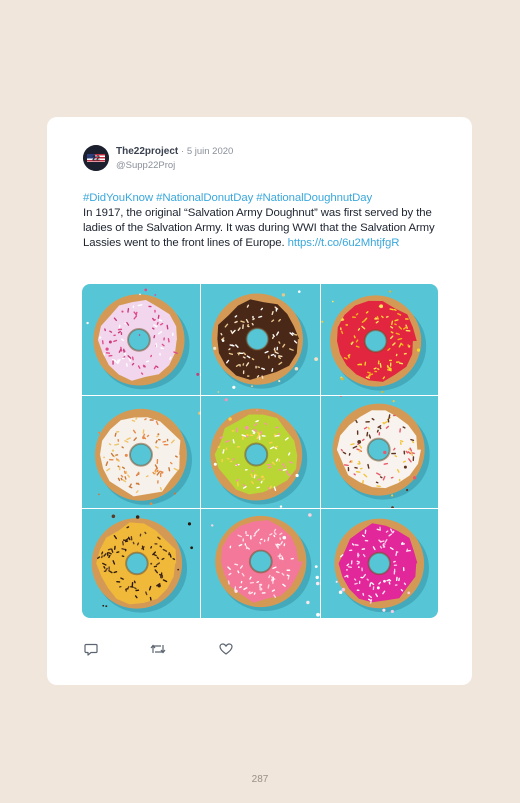 The height and width of the screenshot is (803, 520). I want to click on tweet-date: · 5 juin 2020, so click(207, 151).